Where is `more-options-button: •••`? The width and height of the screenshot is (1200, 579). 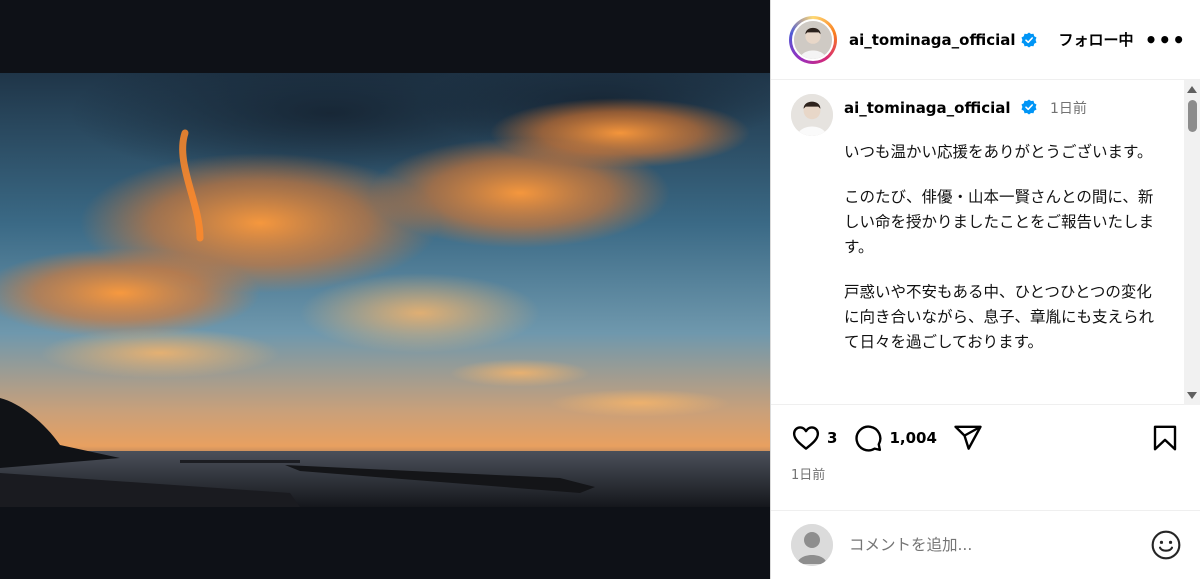
more-options-button: ••• is located at coordinates (1165, 40).